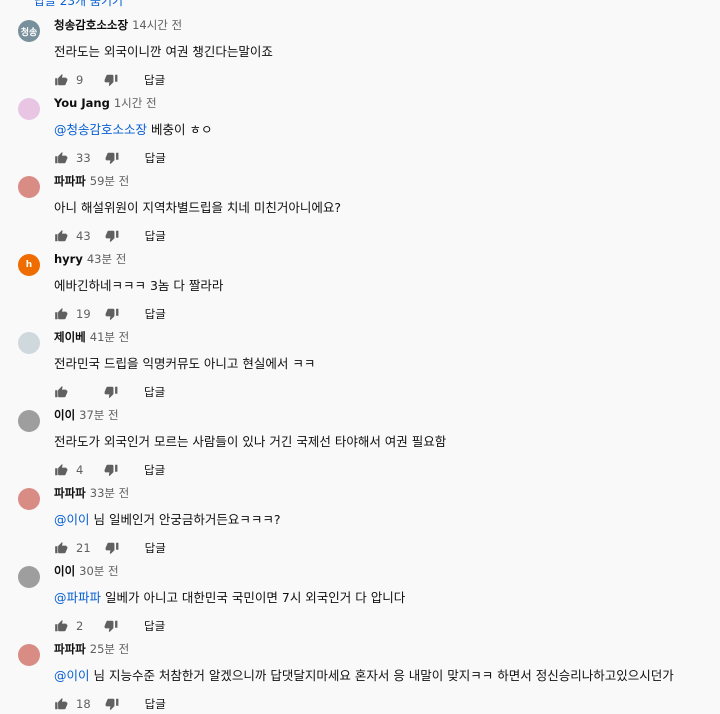  I want to click on avatar: h, so click(29, 265).